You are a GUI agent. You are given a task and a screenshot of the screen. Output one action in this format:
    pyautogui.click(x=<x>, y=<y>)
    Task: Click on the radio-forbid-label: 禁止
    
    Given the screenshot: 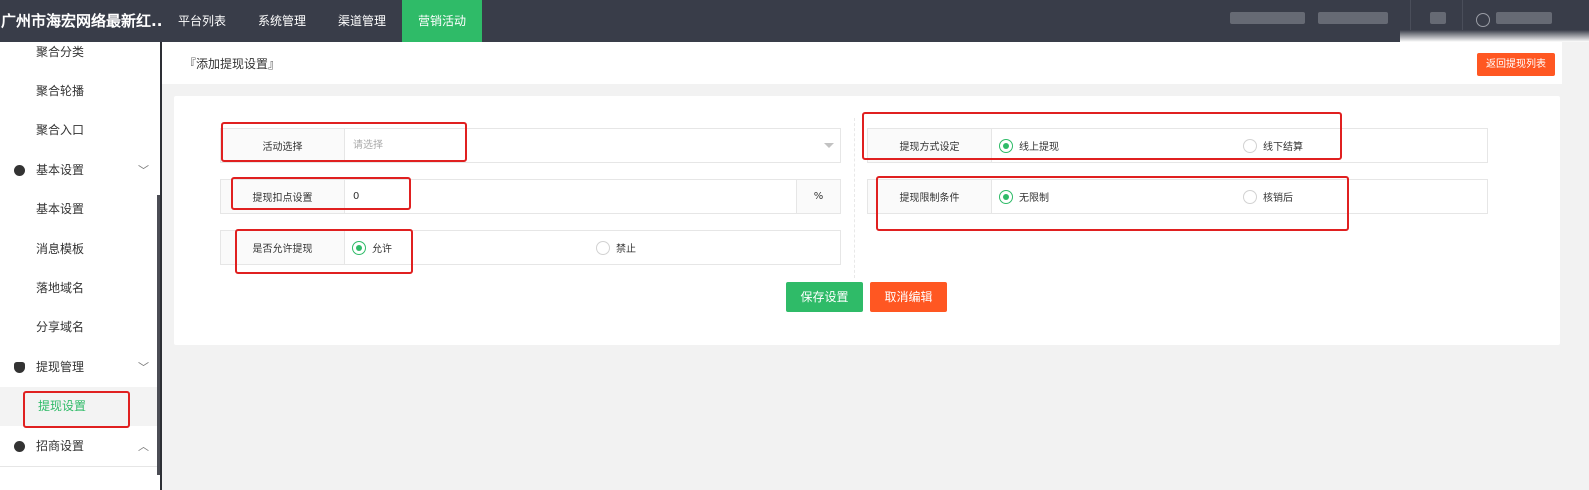 What is the action you would take?
    pyautogui.click(x=626, y=249)
    